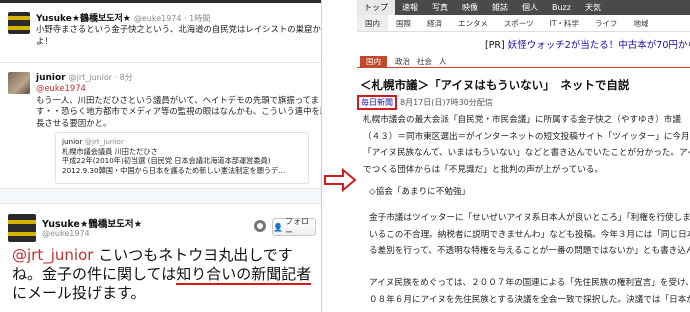  What do you see at coordinates (260, 226) in the screenshot?
I see `gear-icon` at bounding box center [260, 226].